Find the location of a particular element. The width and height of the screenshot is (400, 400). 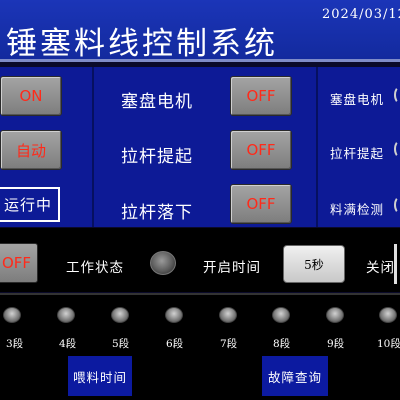

full-detect-indicator-label: 料满检测 is located at coordinates (357, 209).